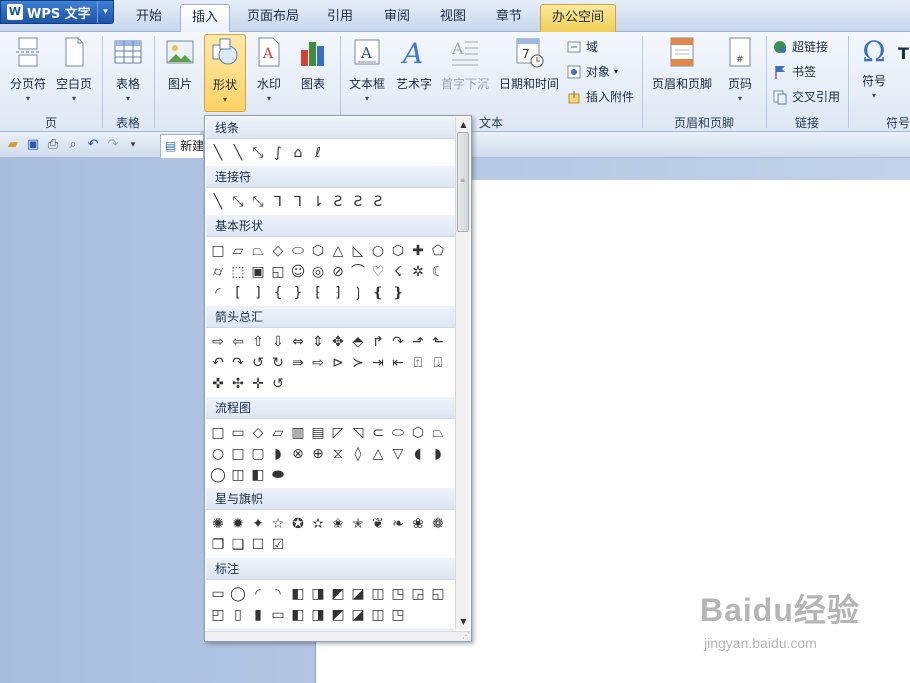  Describe the element at coordinates (298, 453) in the screenshot. I see `shape-option: ⊗` at that location.